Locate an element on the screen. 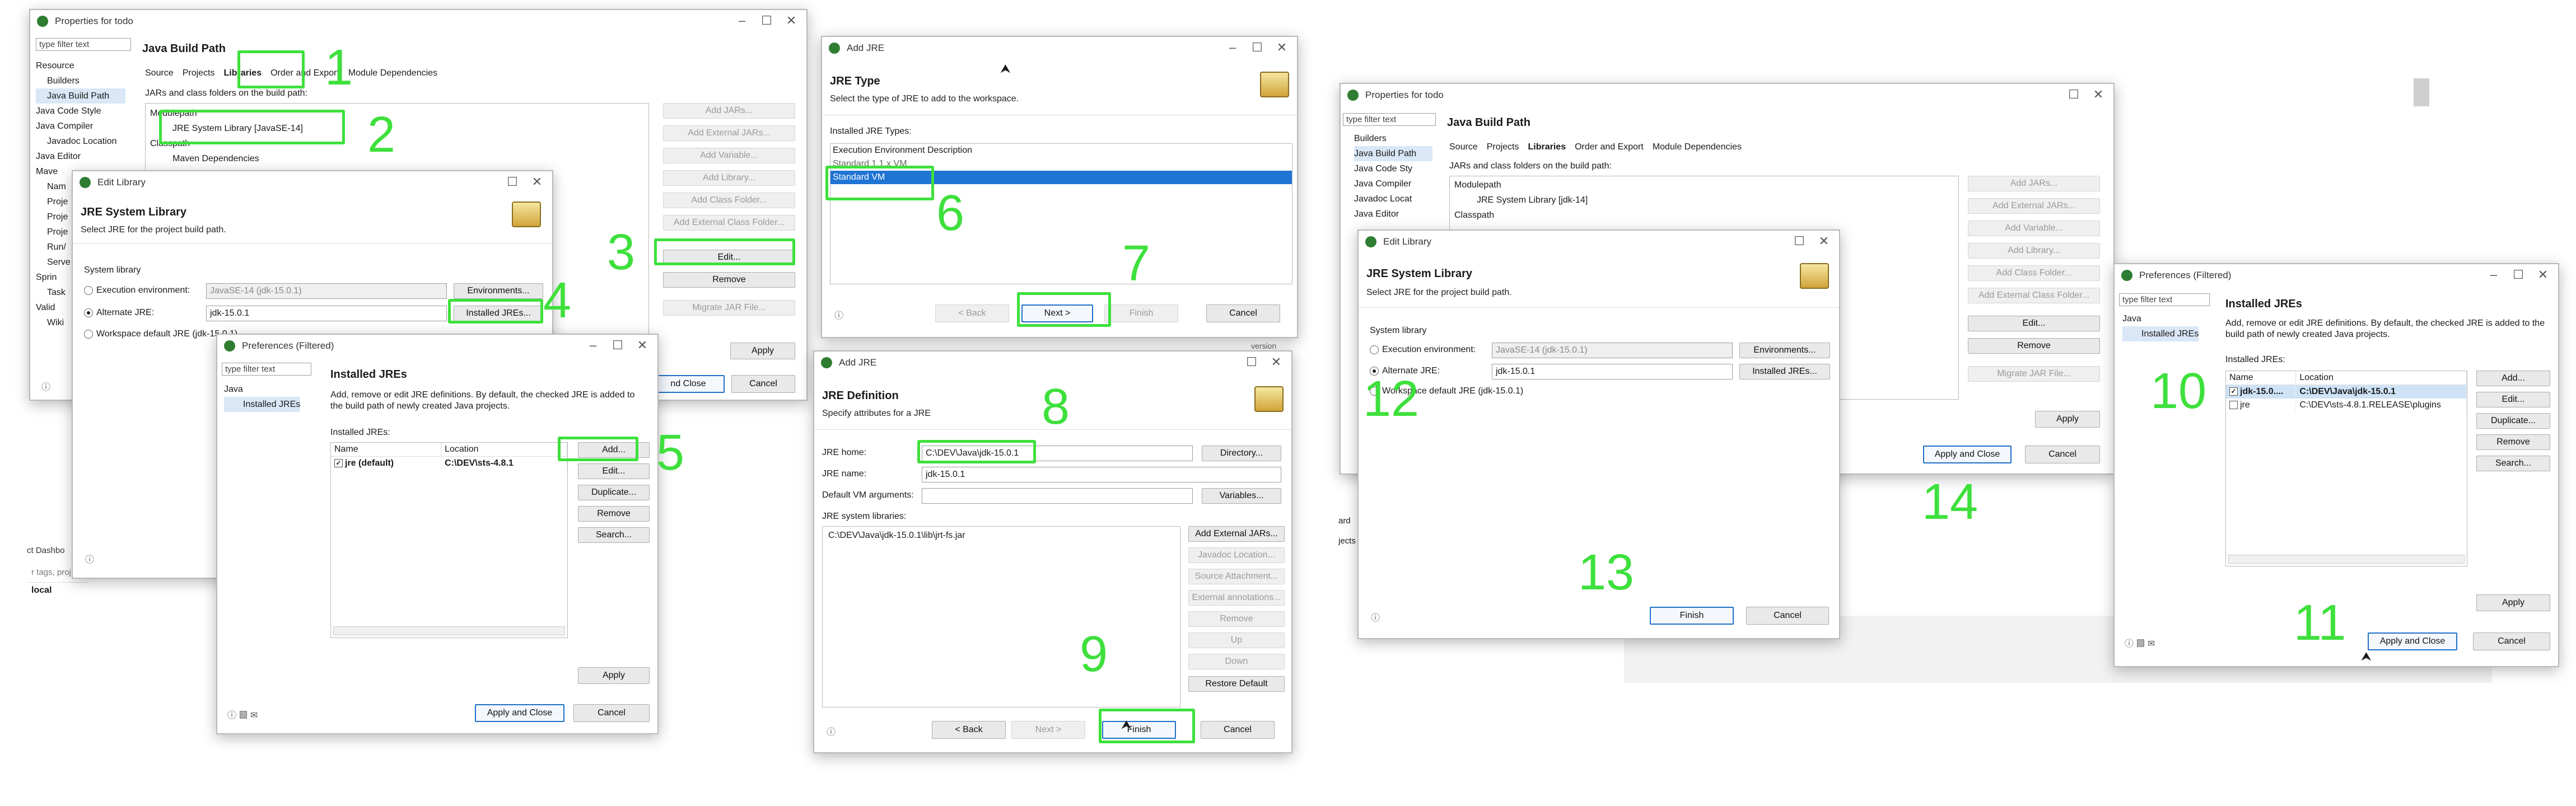  tree-java: Java is located at coordinates (2161, 318).